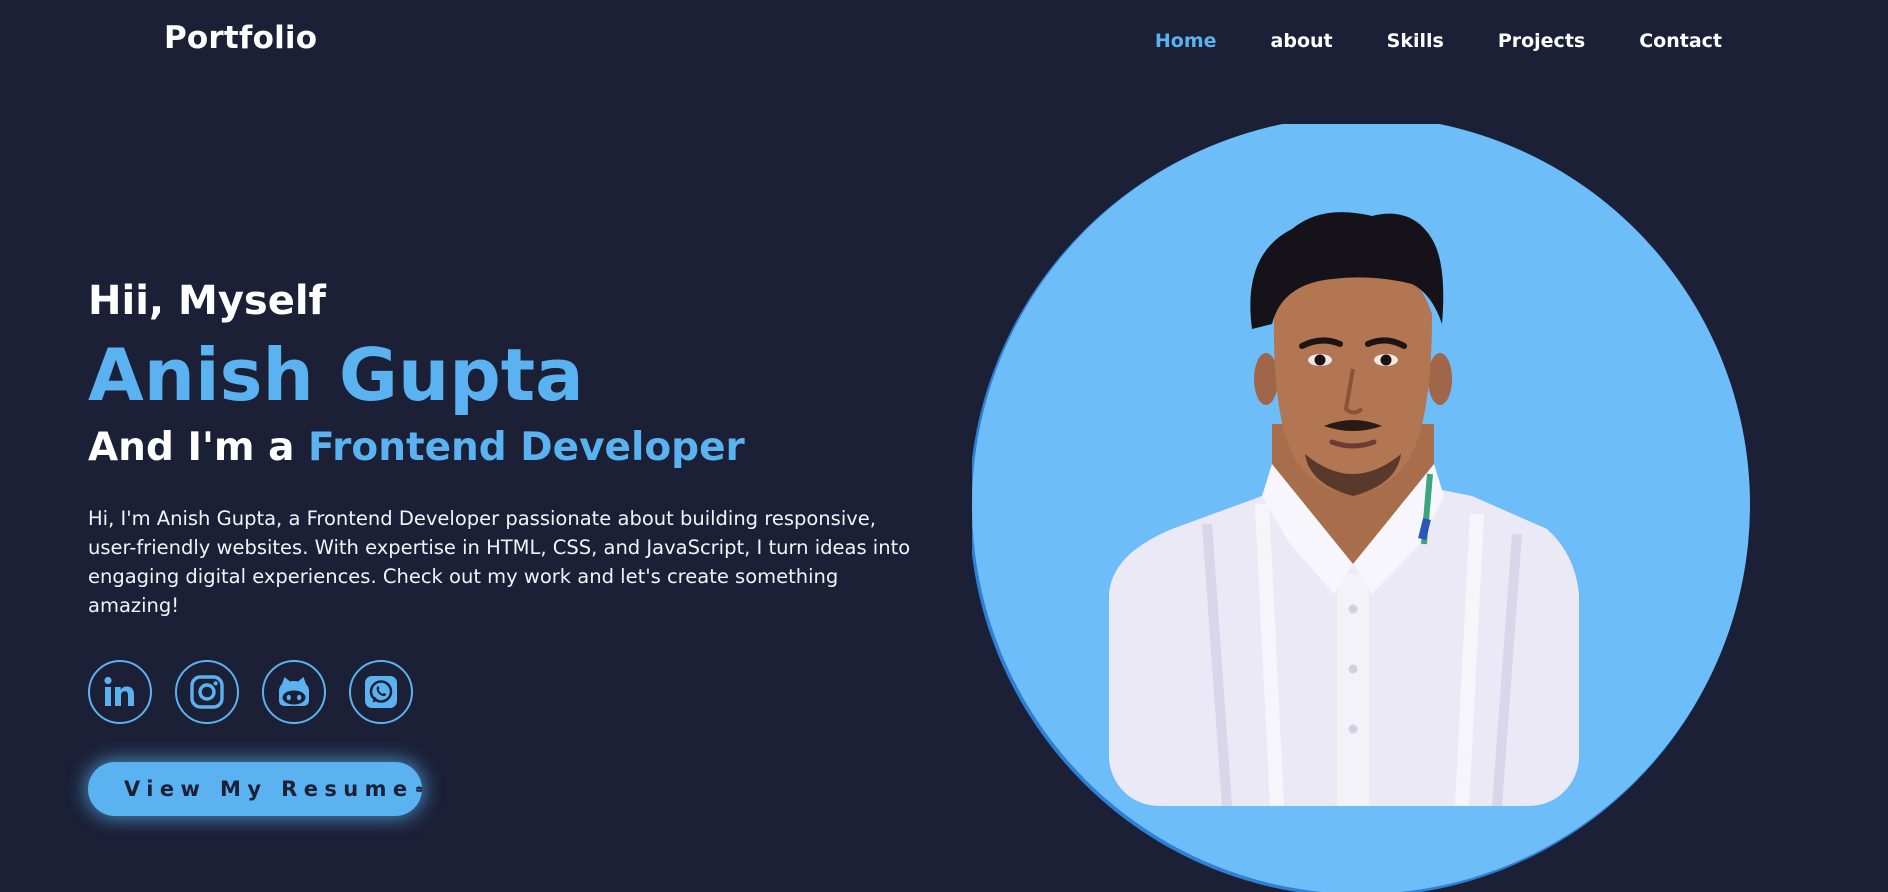 The height and width of the screenshot is (892, 1888). Describe the element at coordinates (240, 38) in the screenshot. I see `site-logo: Portfolio` at that location.